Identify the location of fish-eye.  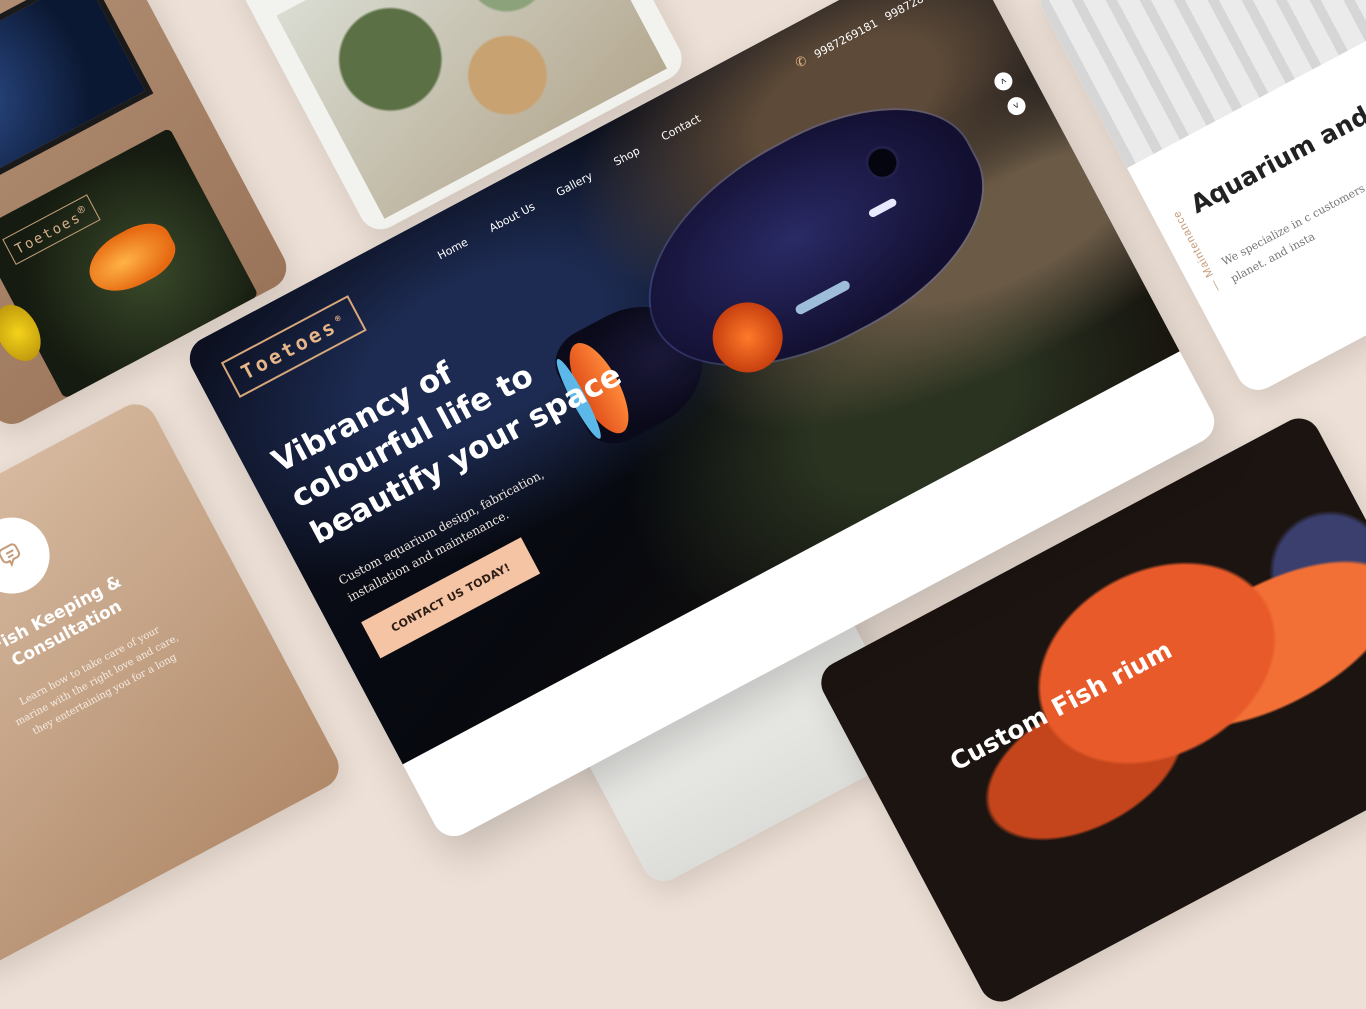
(882, 162).